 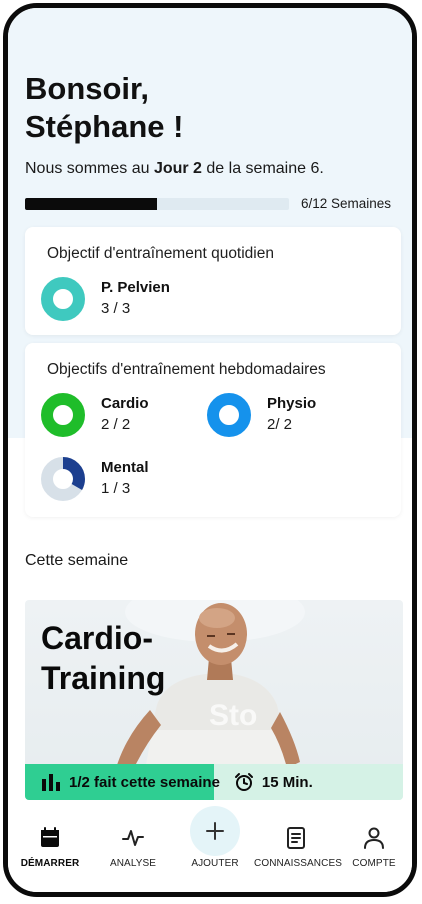 I want to click on workout-done-status: 1/2 fait cette semaine, so click(x=130, y=782).